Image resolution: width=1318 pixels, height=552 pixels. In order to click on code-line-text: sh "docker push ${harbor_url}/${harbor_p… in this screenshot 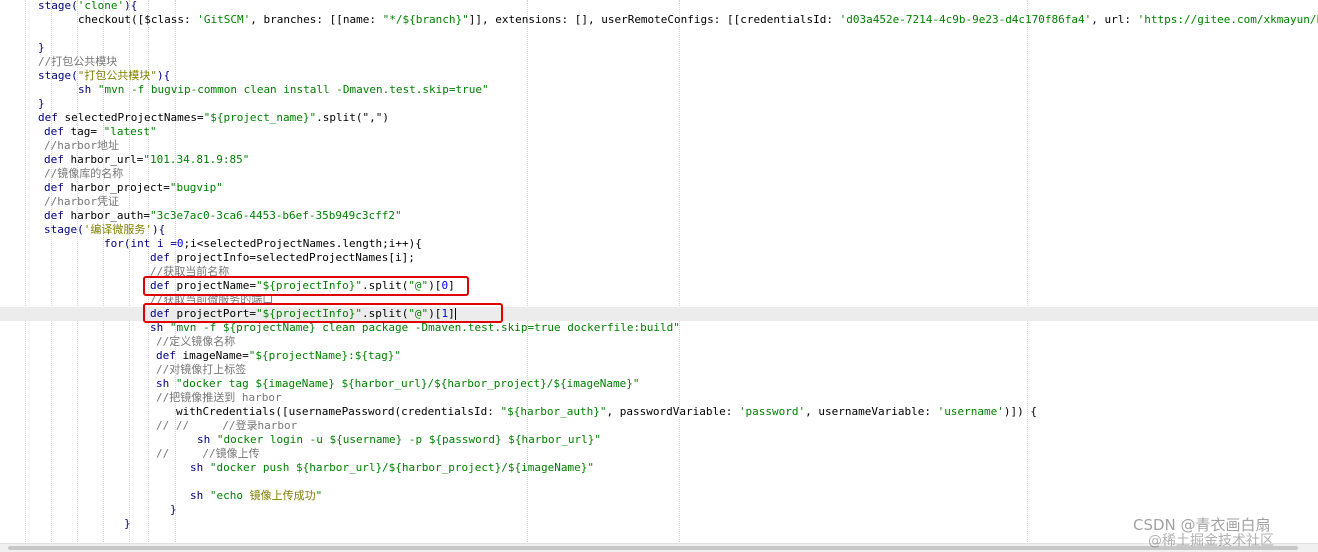, I will do `click(392, 468)`.